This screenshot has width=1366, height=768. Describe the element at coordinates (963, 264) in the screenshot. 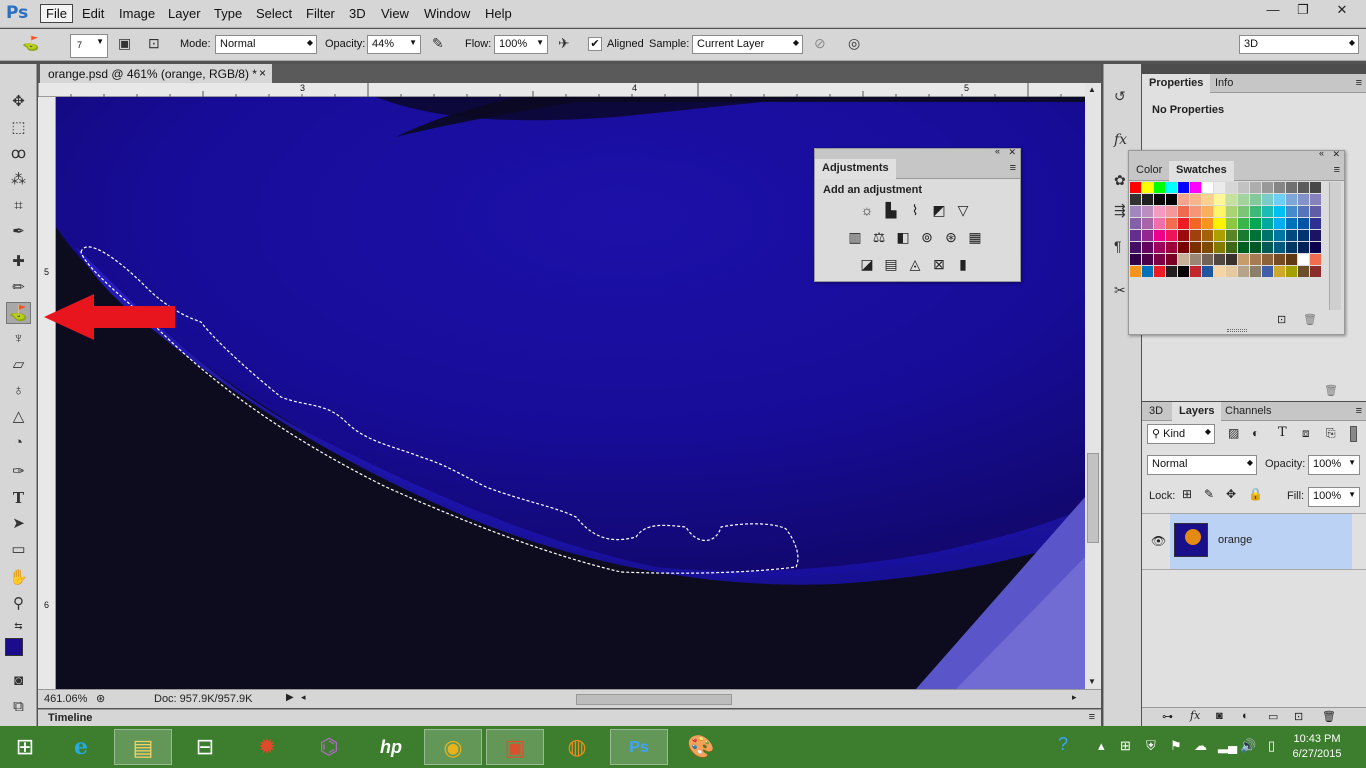

I see `gradient-map-icon: ▮` at that location.